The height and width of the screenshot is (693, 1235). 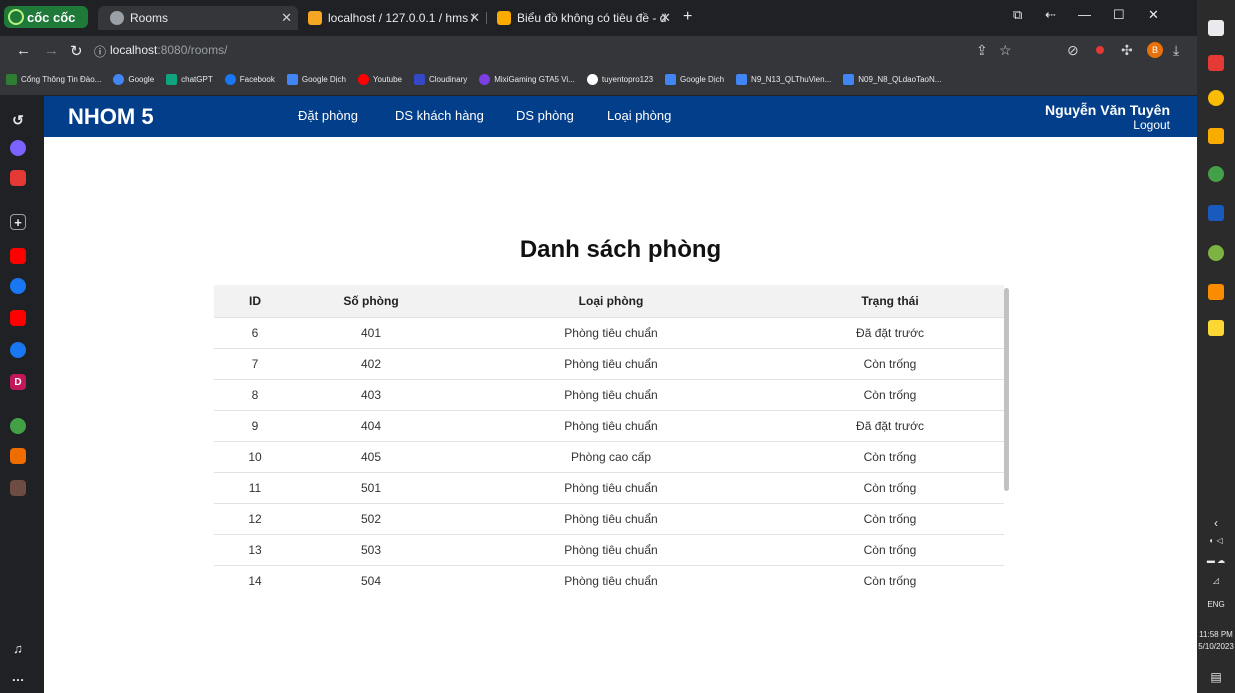 I want to click on bookmark-star-icon: ☆, so click(x=1005, y=50).